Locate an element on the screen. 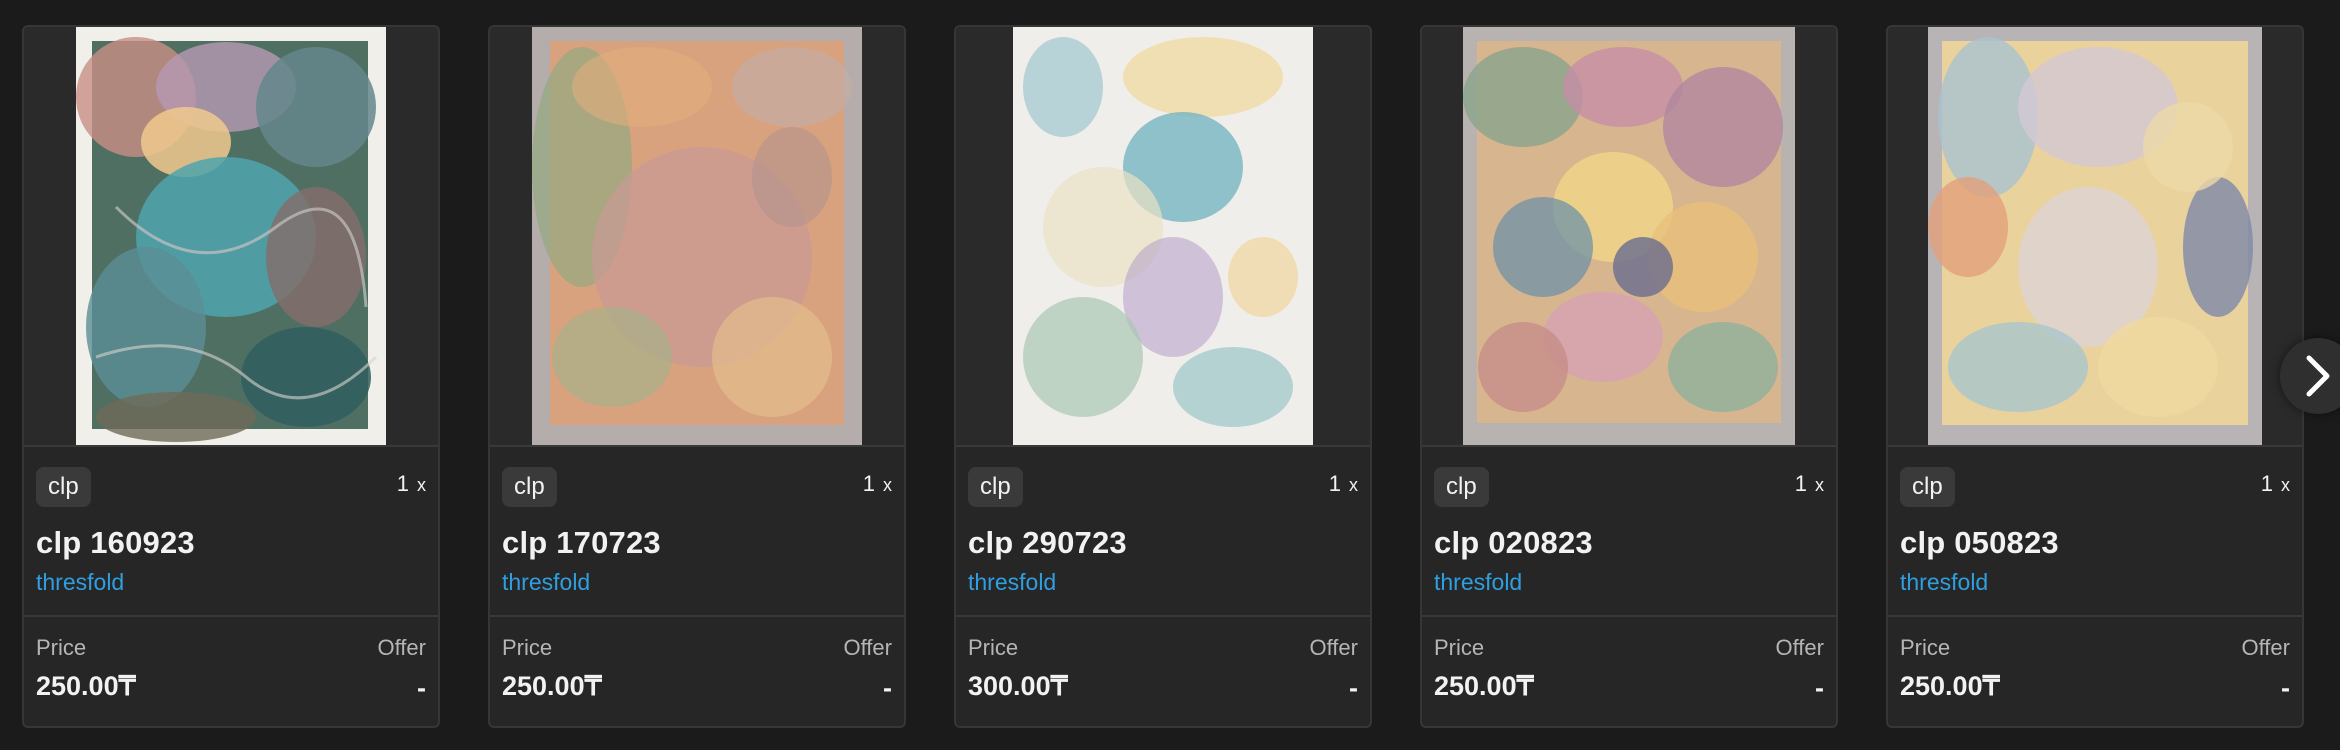  card-info: clp 1x clp 170723 thresfold is located at coordinates (697, 532).